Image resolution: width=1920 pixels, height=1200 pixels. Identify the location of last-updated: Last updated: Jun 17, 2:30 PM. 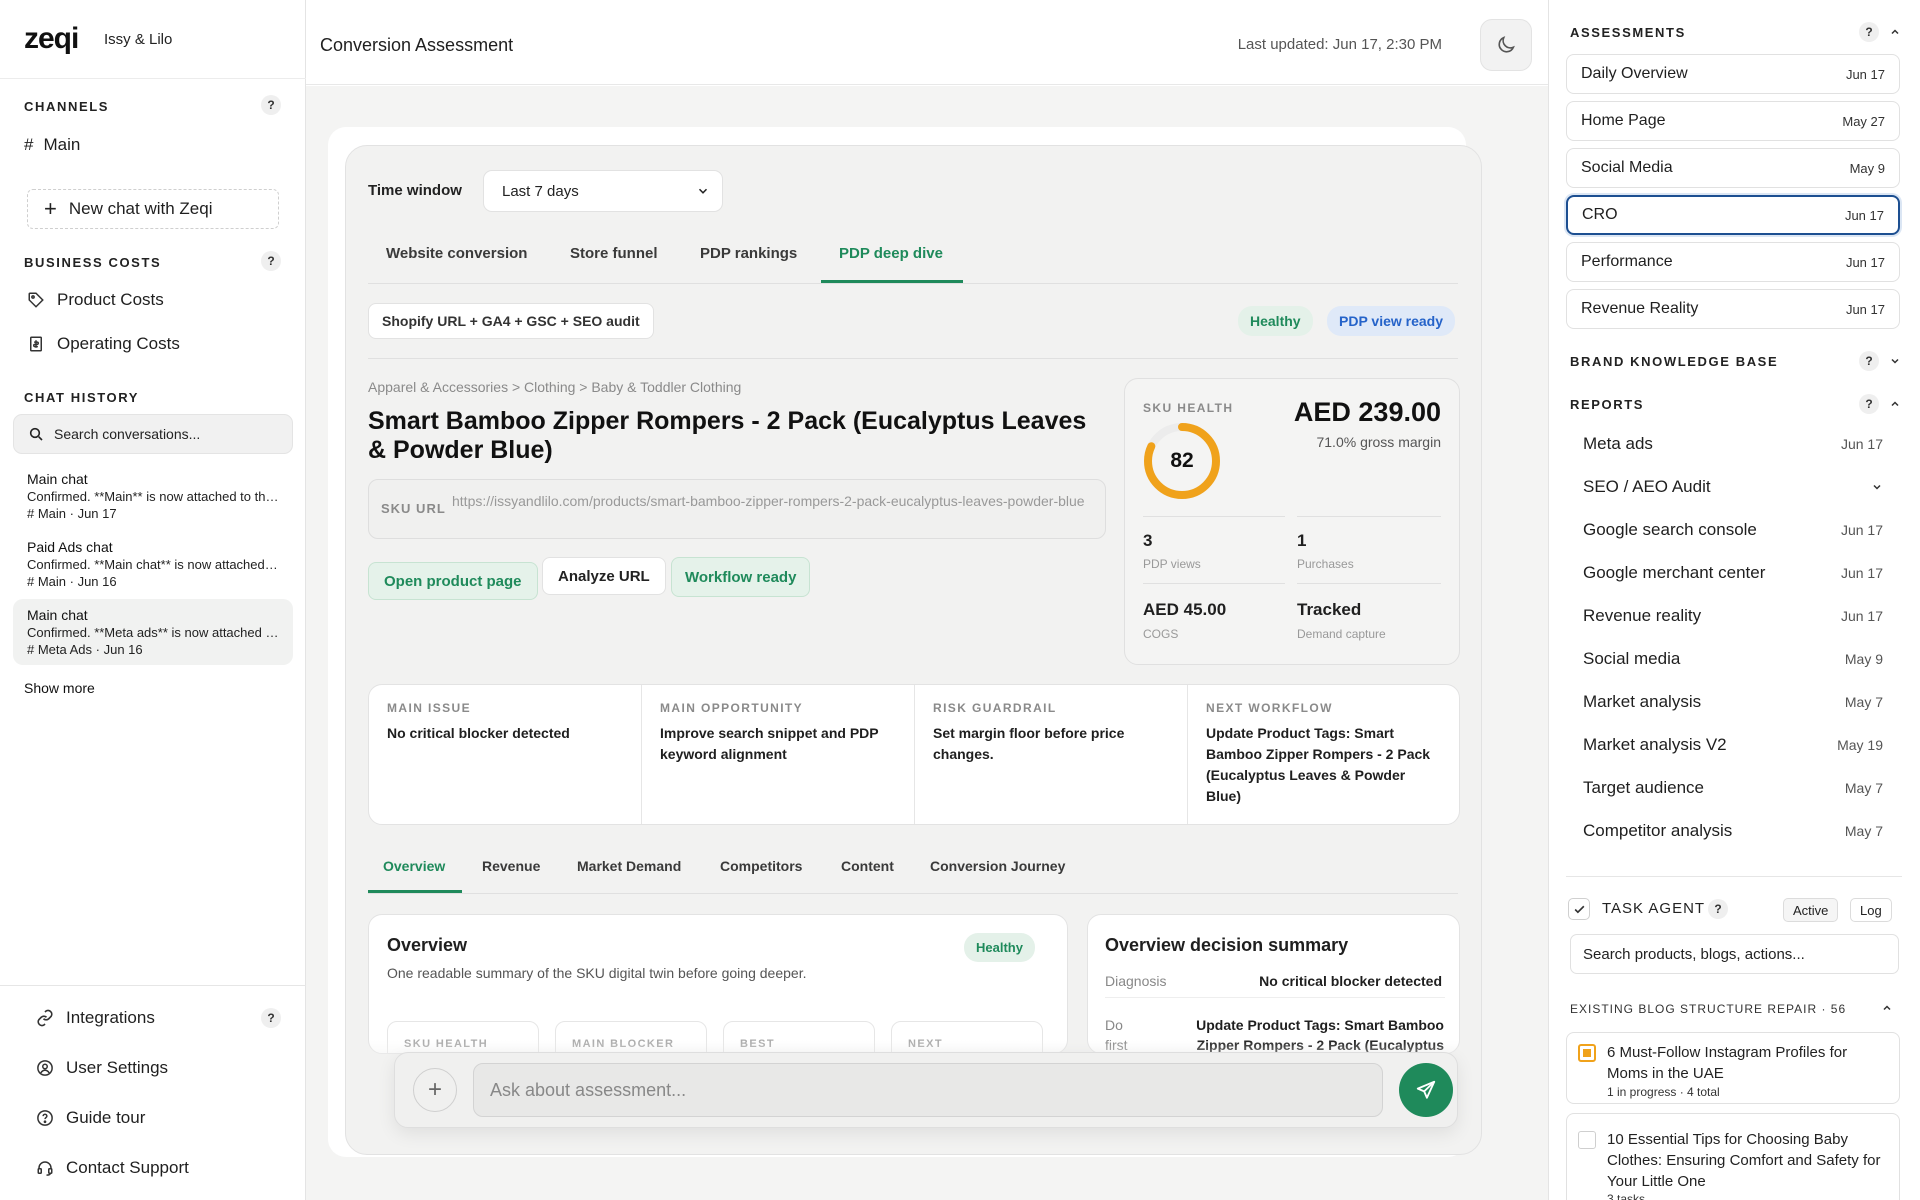
(1339, 44).